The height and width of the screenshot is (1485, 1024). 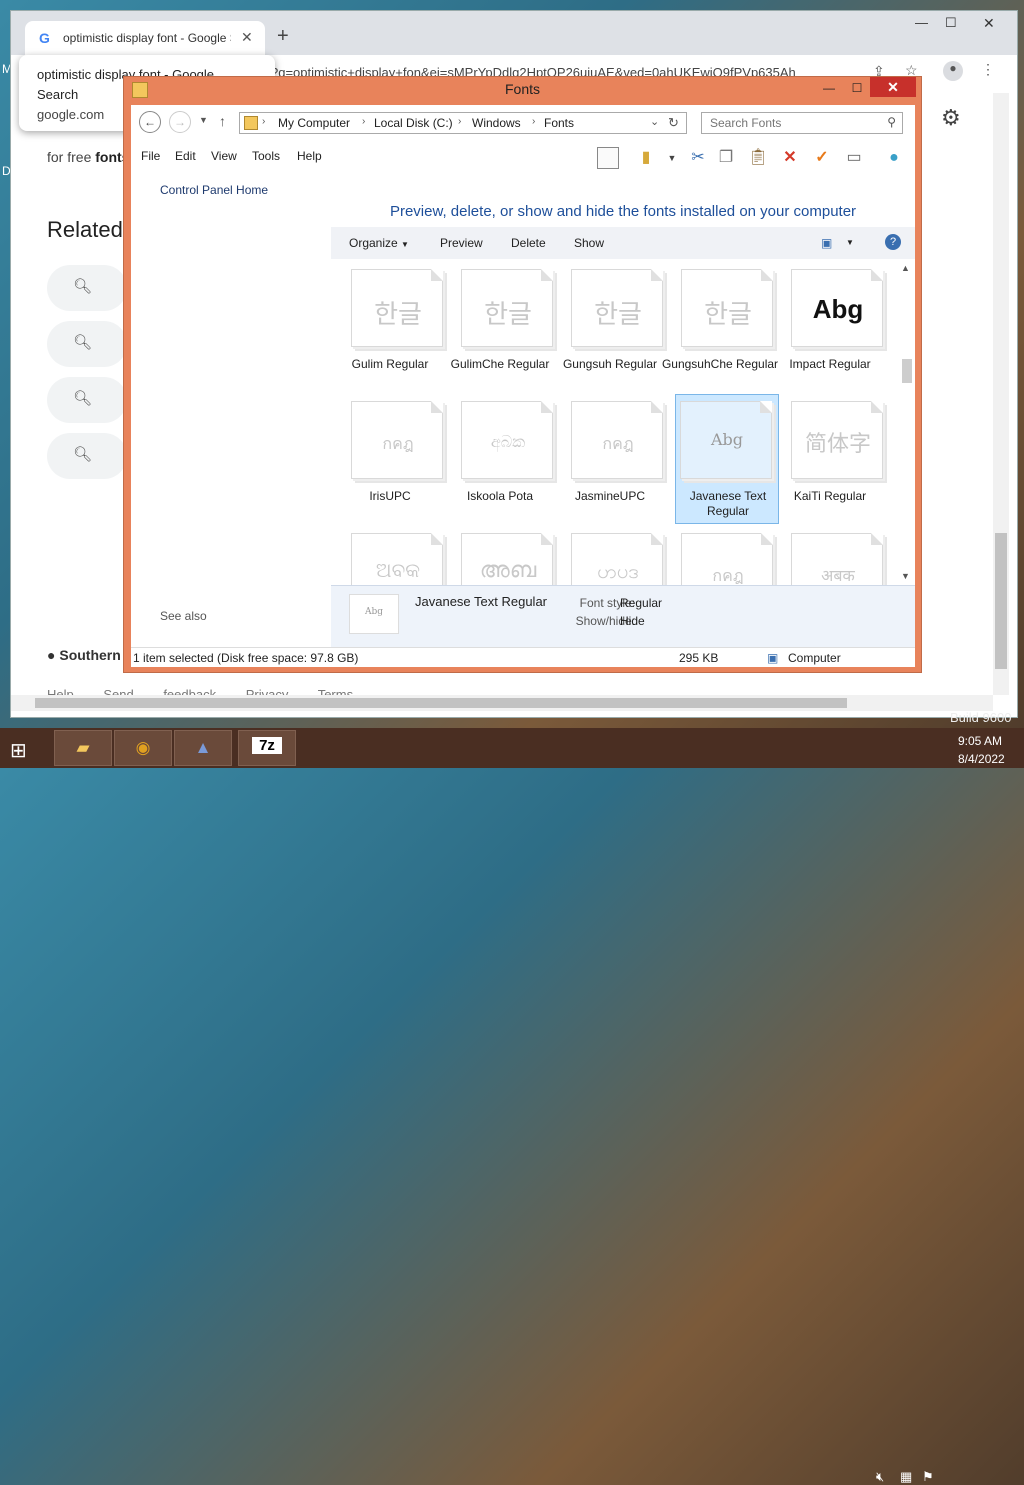 I want to click on chrome-menu-icon: ⋮, so click(x=988, y=69).